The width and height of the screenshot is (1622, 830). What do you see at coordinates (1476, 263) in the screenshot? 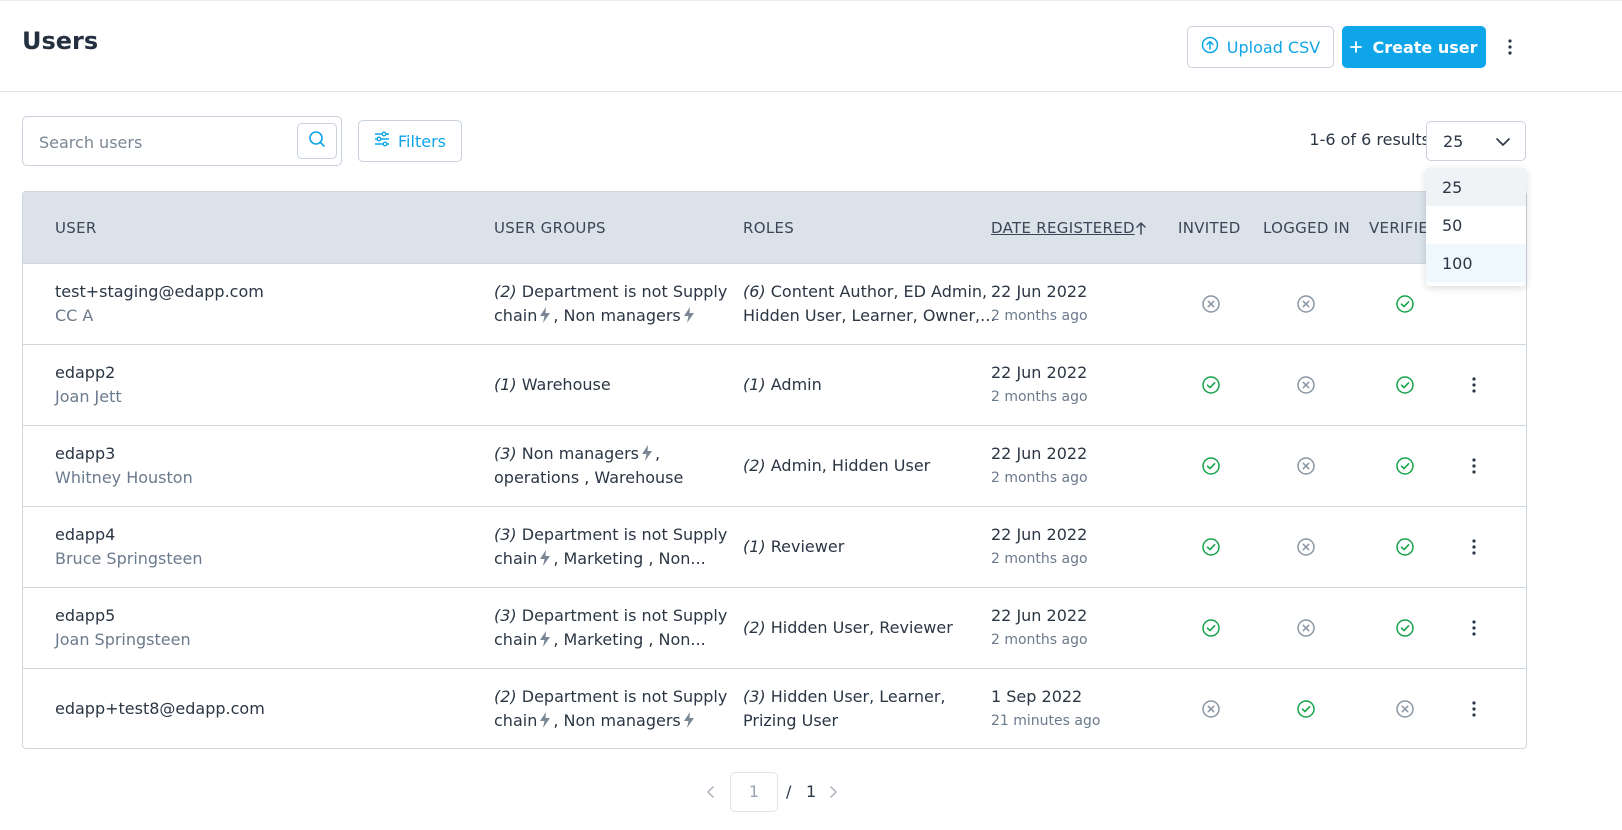
I see `page-size-option: 100` at bounding box center [1476, 263].